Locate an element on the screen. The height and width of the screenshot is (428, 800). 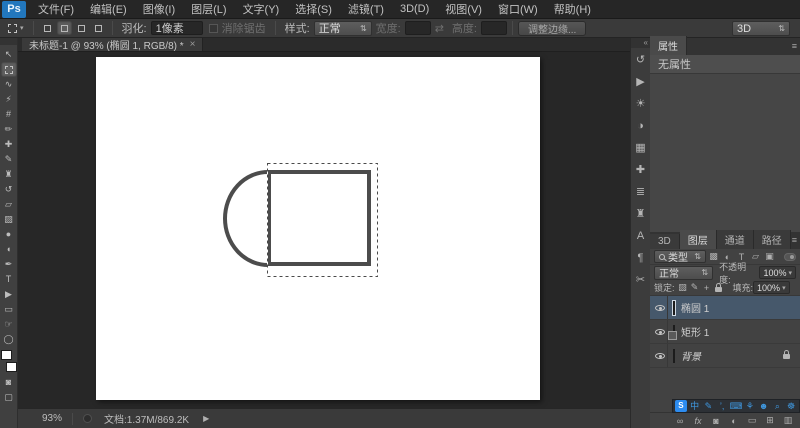
shape-tool: ▭ is located at coordinates (9, 309).